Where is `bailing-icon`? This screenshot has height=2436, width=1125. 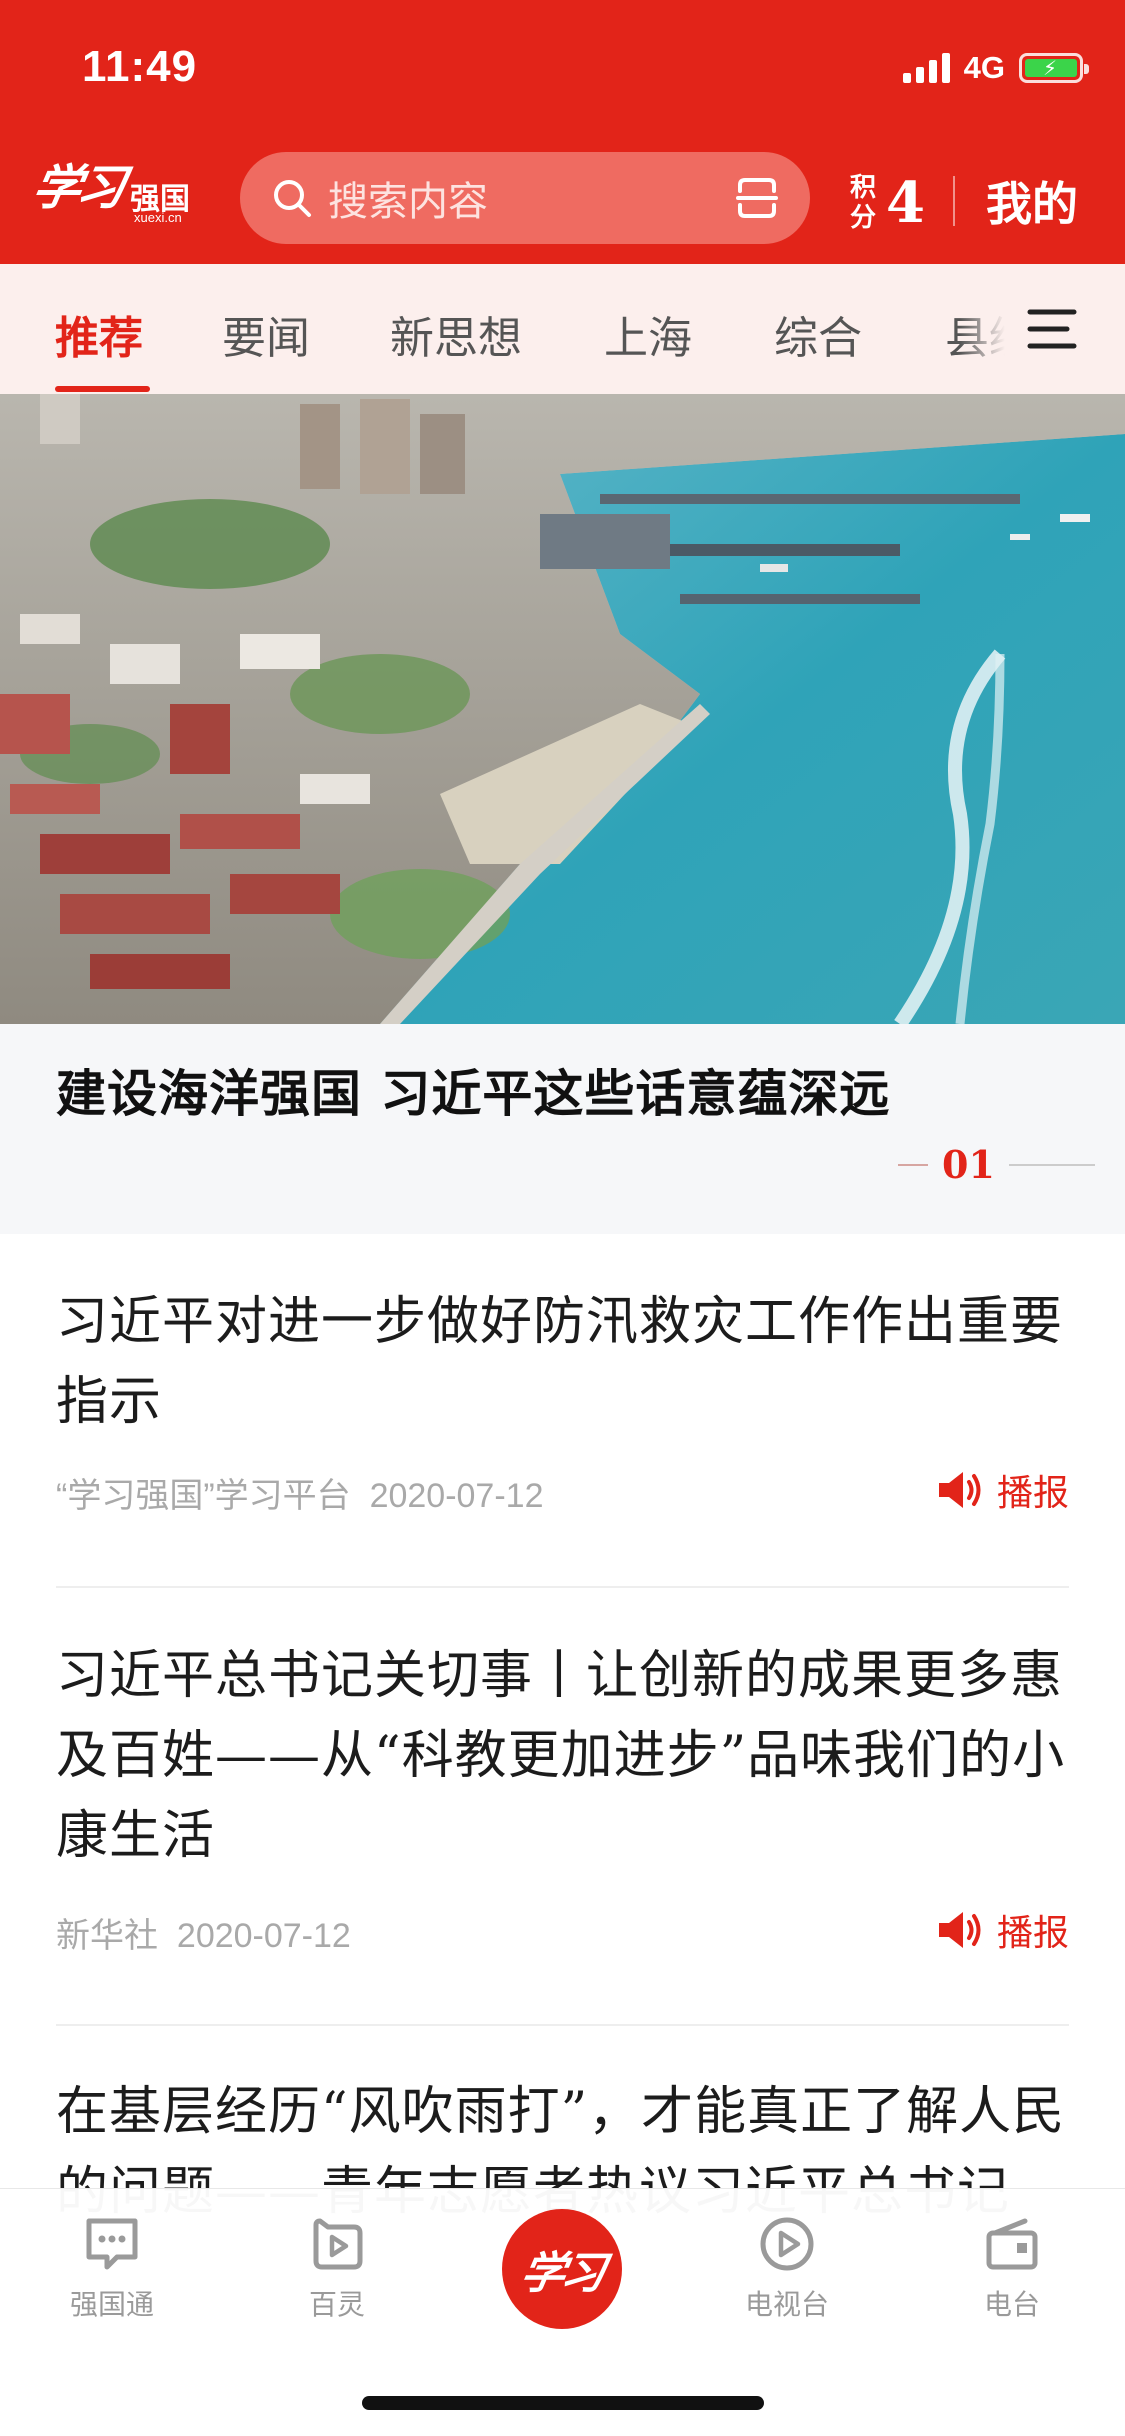
bailing-icon is located at coordinates (338, 2244).